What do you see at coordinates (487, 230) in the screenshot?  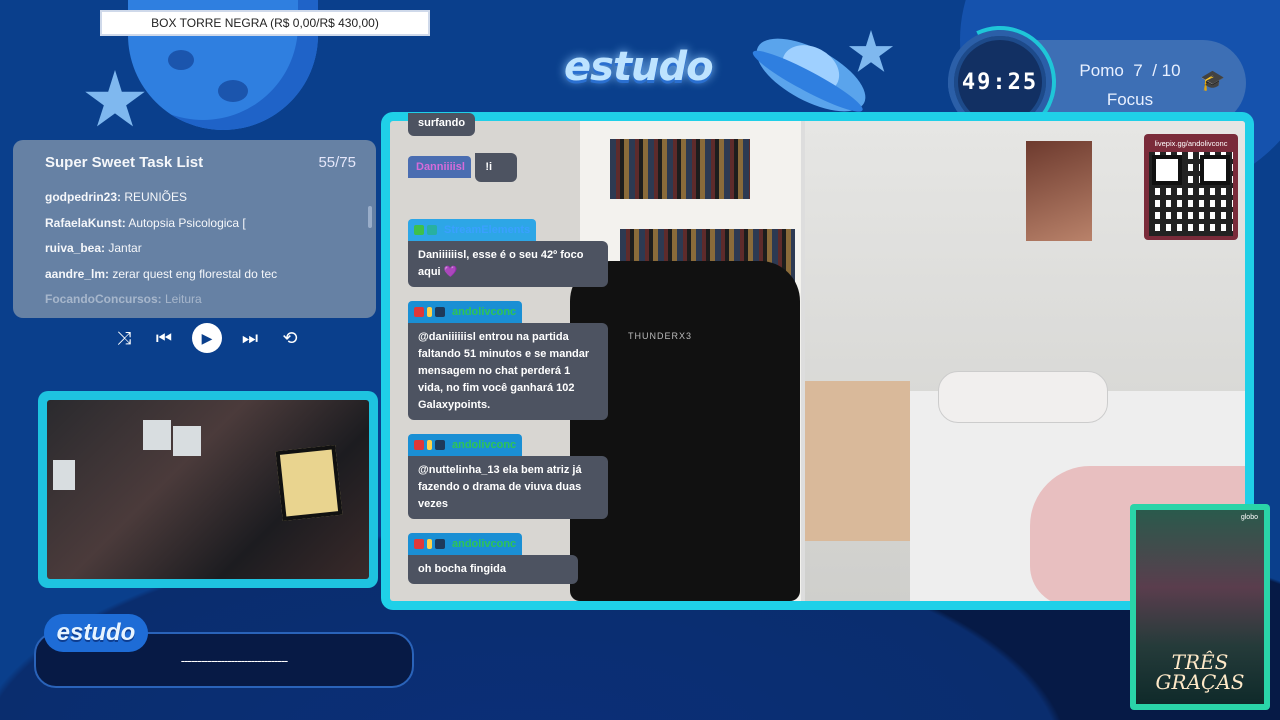 I see `chat-username: StreamElements` at bounding box center [487, 230].